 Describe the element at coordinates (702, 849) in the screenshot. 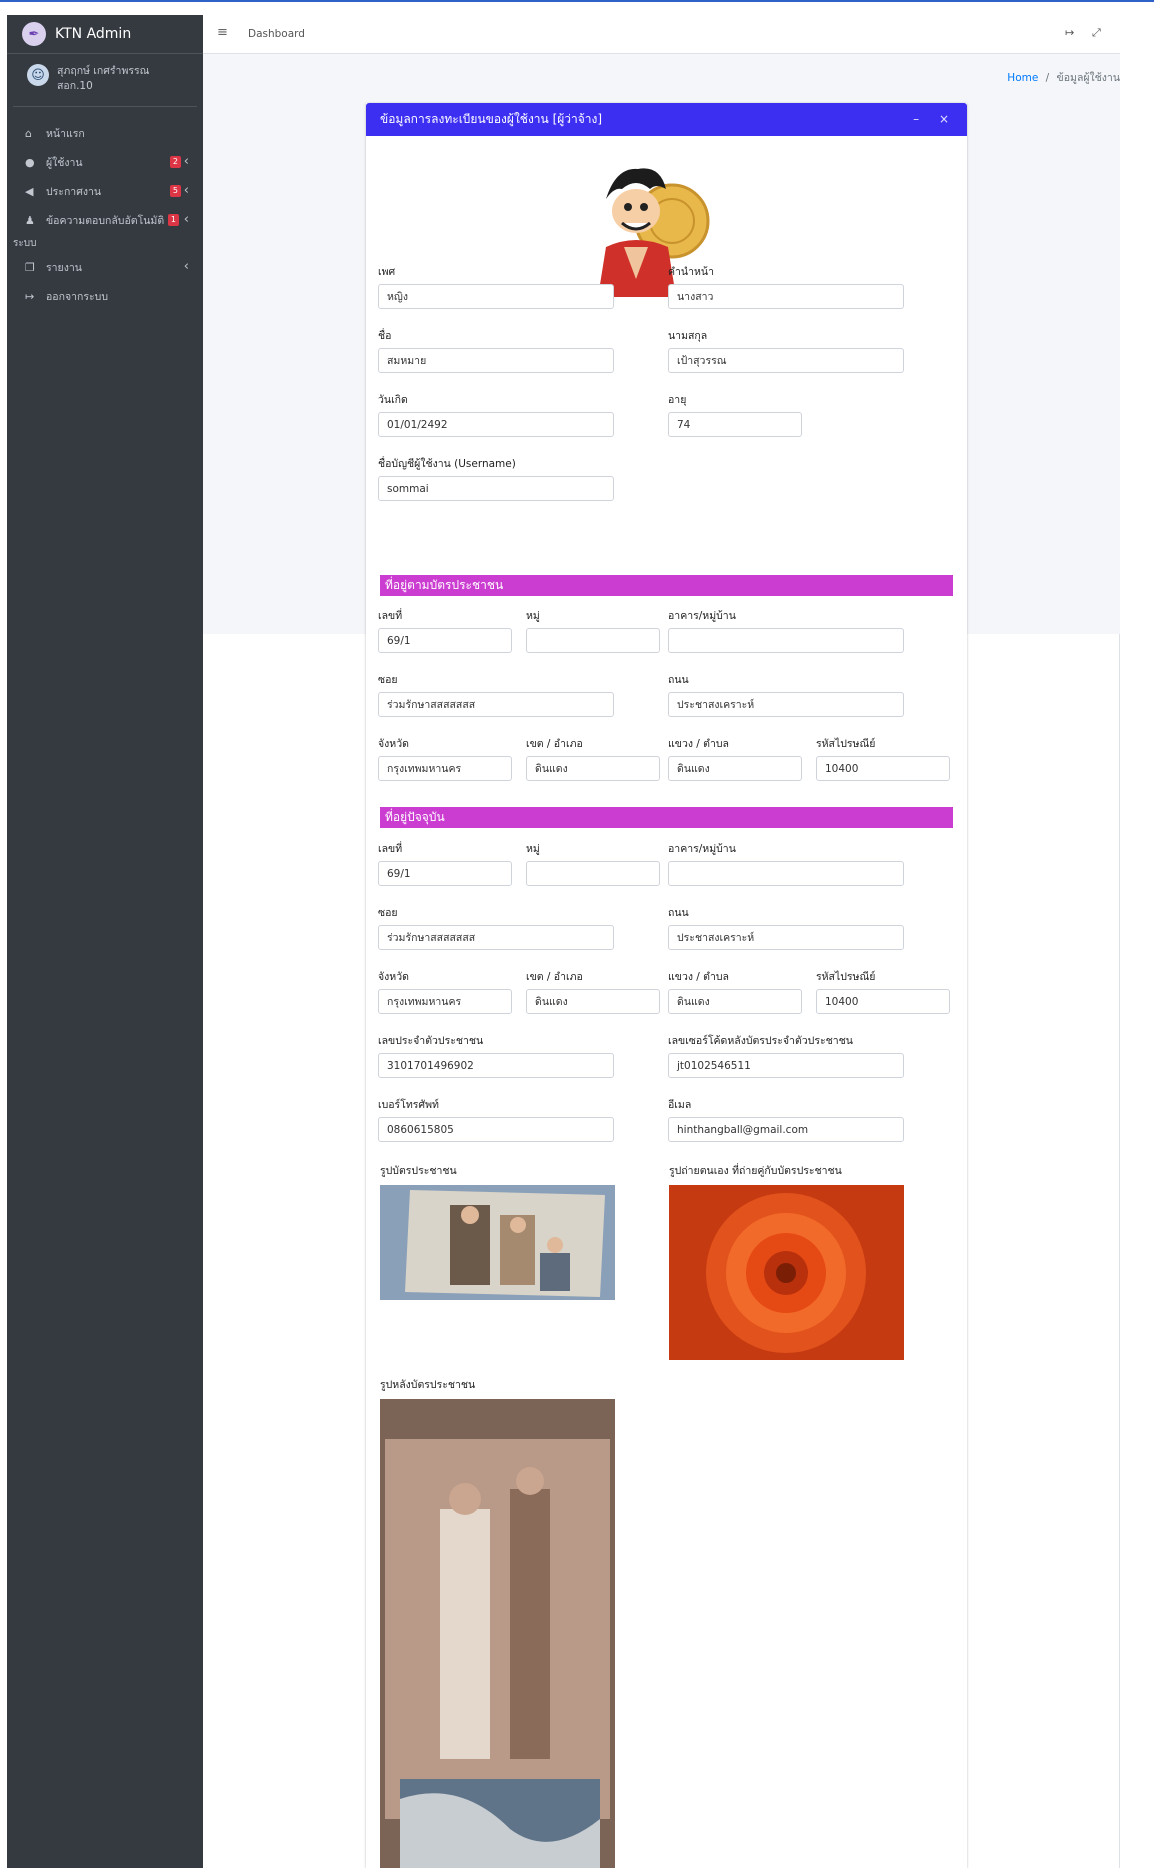

I see `now-building-label: อาคาร/หมู่บ้าน` at that location.